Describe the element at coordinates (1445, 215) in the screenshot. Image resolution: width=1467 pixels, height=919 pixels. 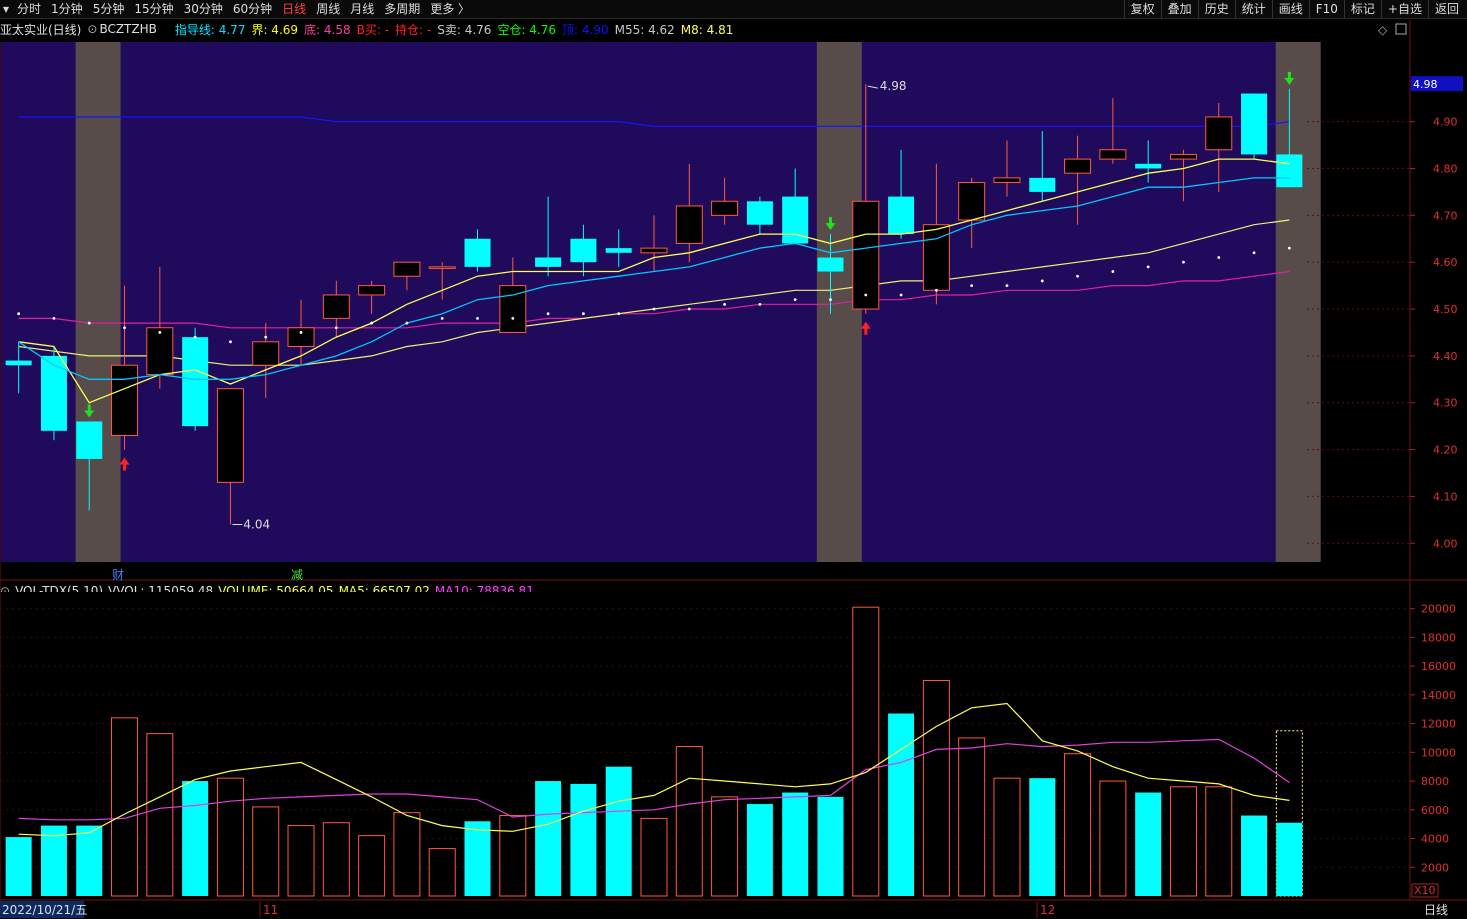
I see `price-tick-label: 4.70` at that location.